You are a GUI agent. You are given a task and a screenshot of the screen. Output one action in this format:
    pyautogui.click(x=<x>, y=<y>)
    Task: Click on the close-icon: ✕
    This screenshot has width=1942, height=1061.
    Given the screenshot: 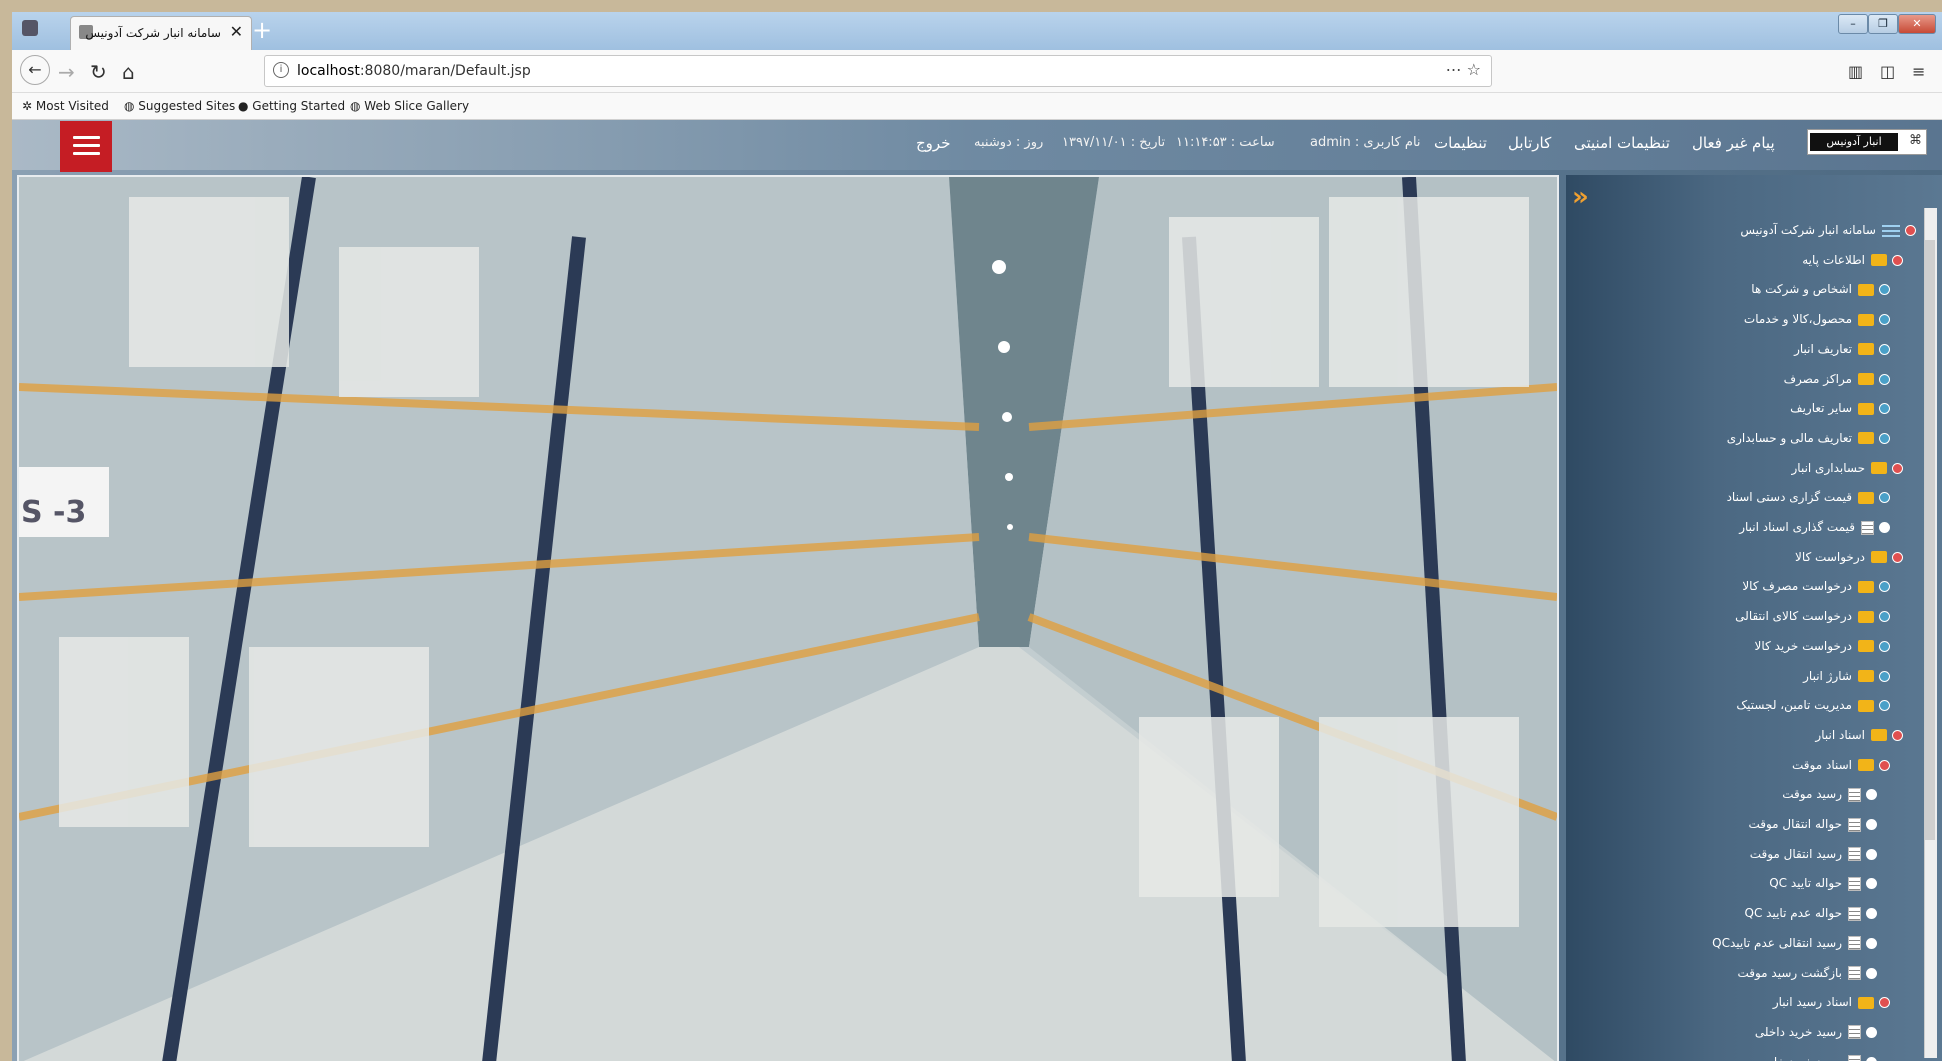 What is the action you would take?
    pyautogui.click(x=236, y=31)
    